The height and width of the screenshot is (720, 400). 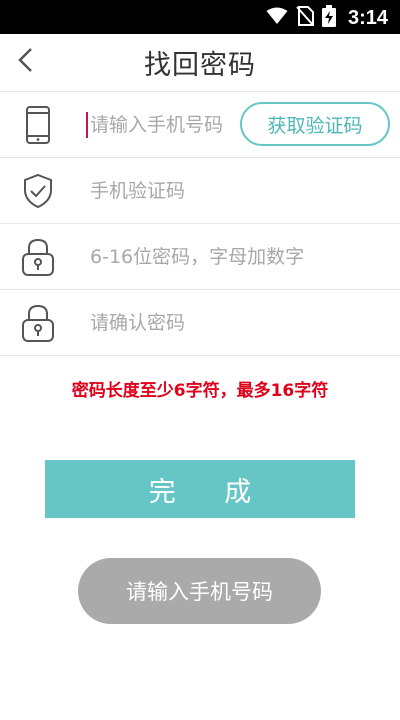 What do you see at coordinates (165, 125) in the screenshot?
I see `phone-input` at bounding box center [165, 125].